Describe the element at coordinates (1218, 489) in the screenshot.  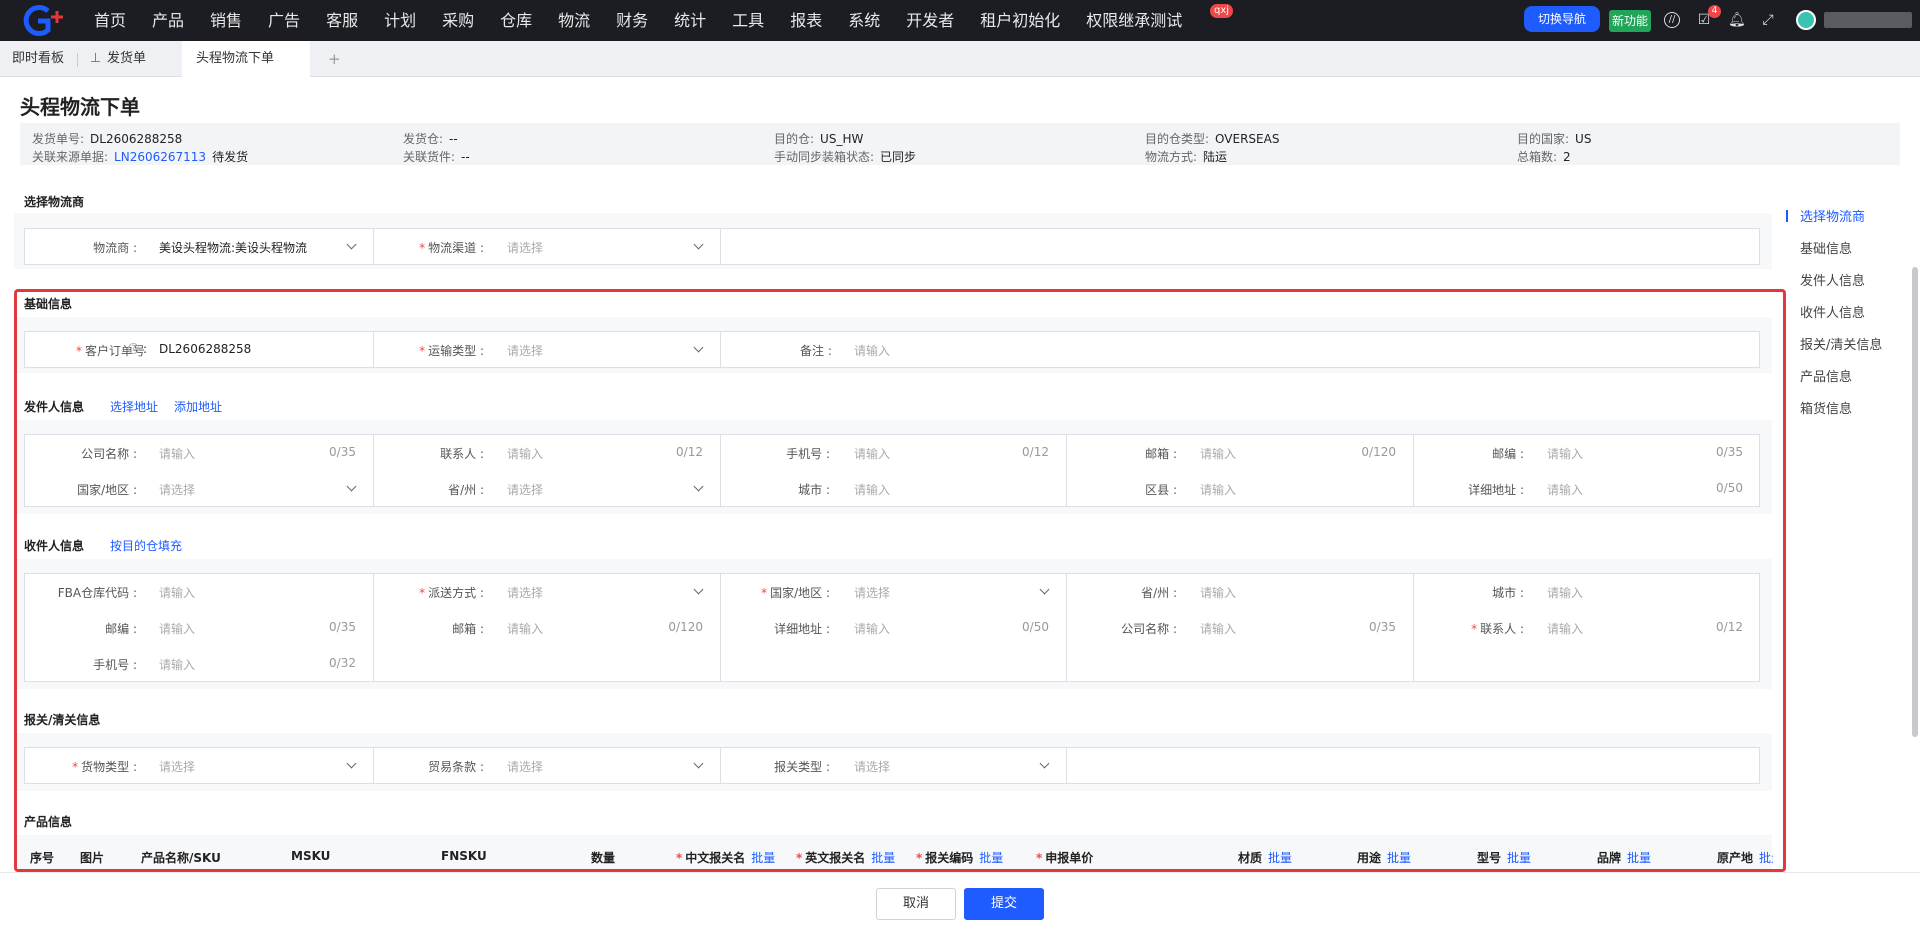
I see `sender-district-input: 请输入` at that location.